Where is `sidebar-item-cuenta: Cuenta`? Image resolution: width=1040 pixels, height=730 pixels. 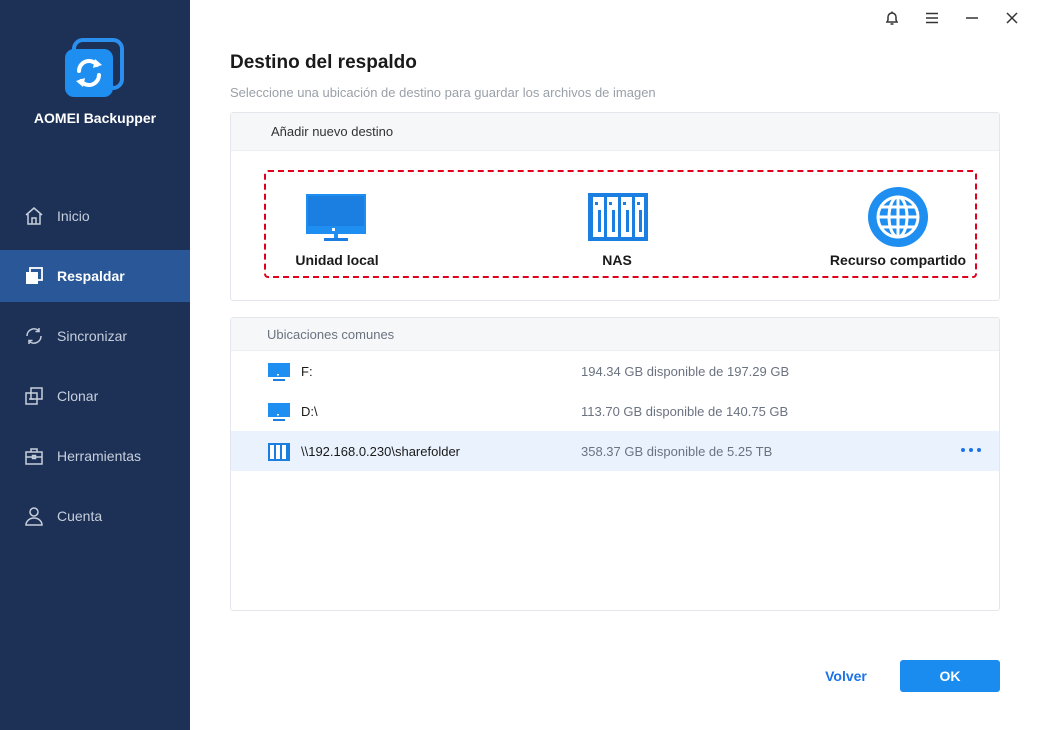 sidebar-item-cuenta: Cuenta is located at coordinates (95, 516).